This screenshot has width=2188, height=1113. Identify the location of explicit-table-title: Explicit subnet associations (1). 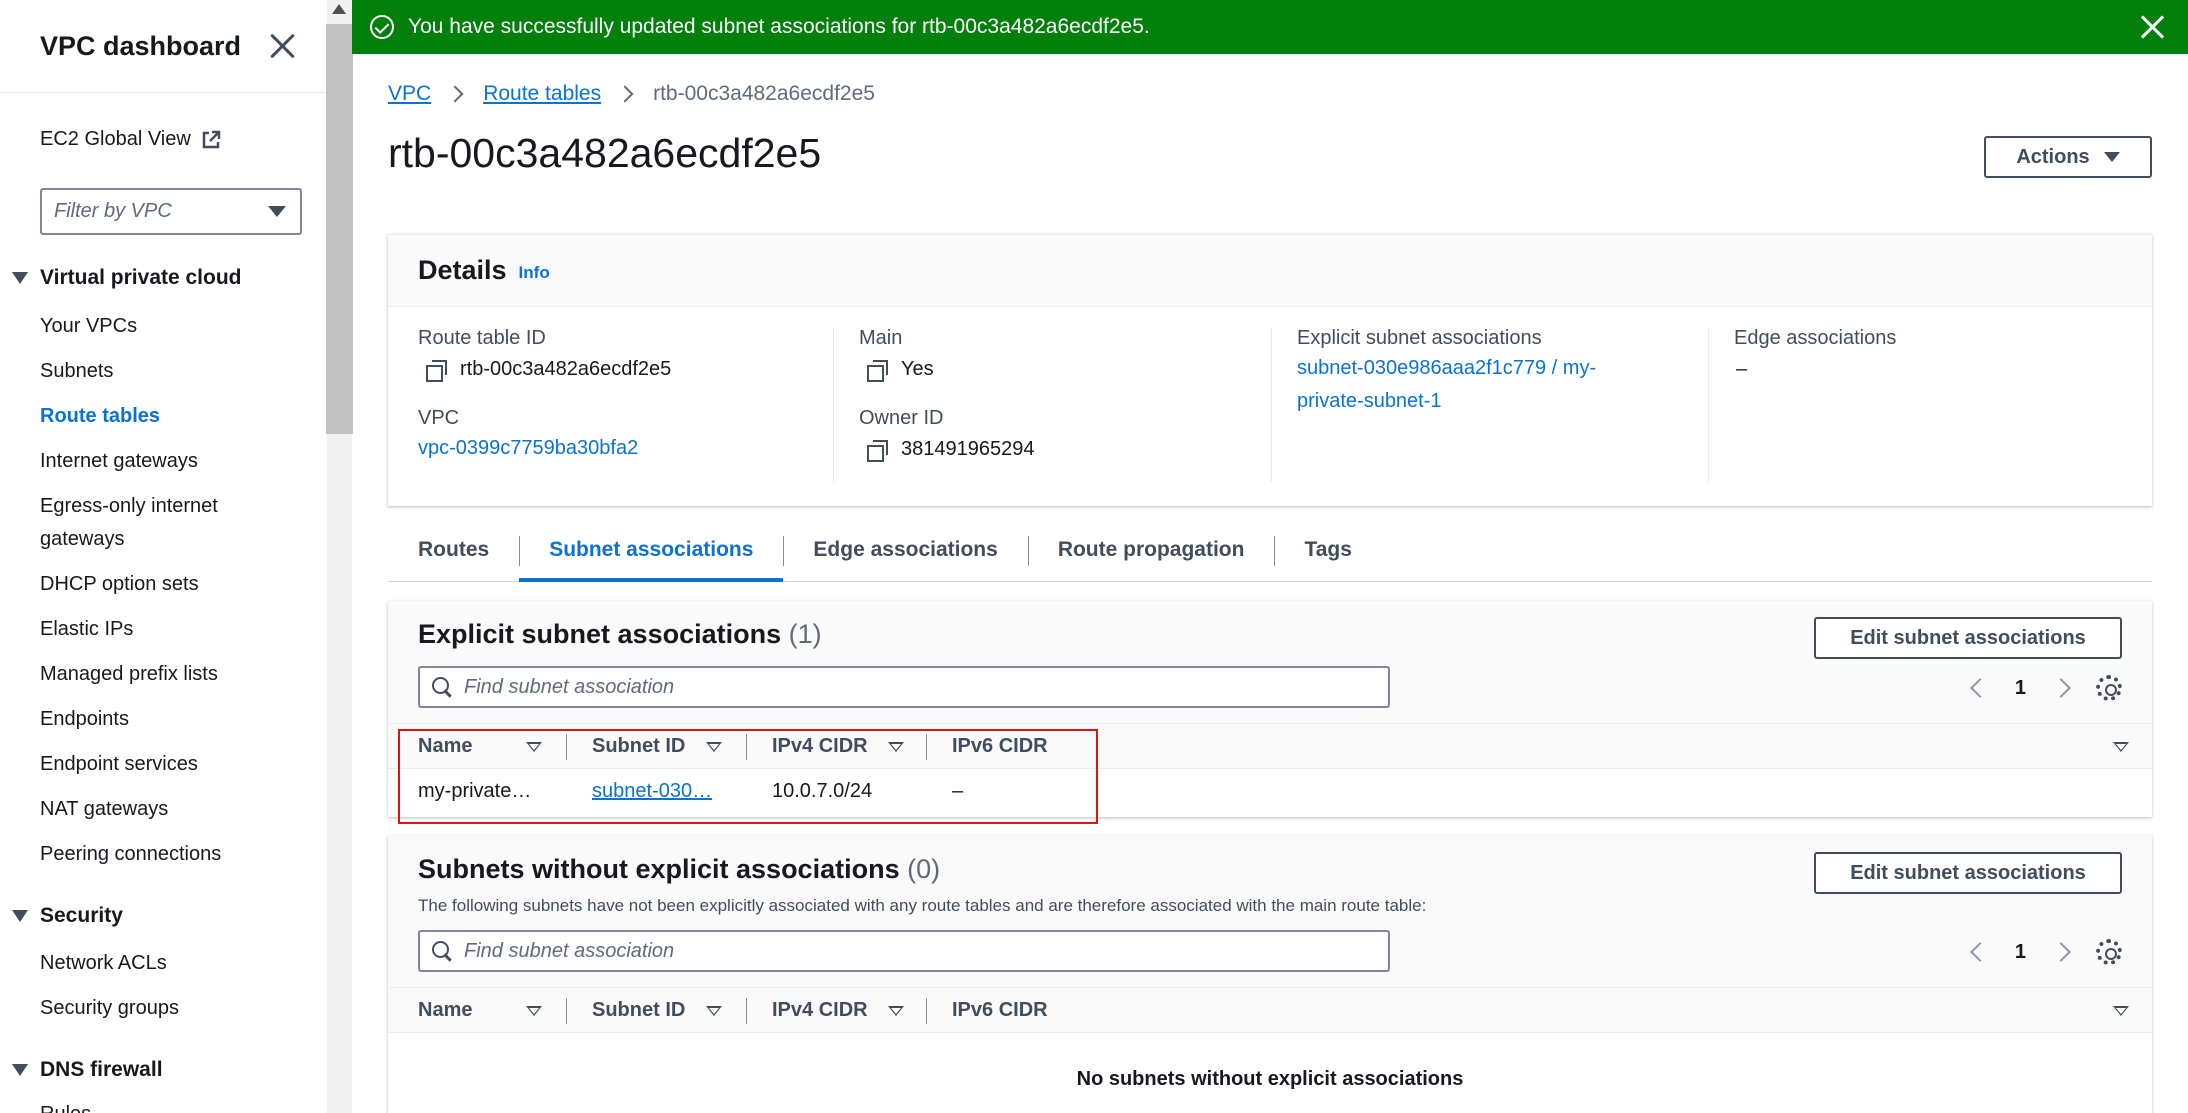
(620, 634).